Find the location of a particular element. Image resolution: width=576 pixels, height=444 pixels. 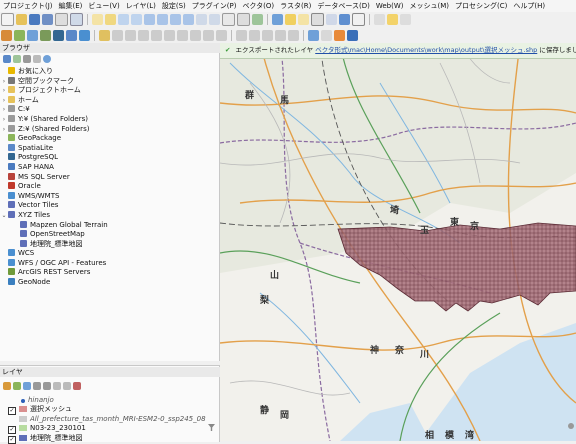

menu-item-5: プラグイン(P) is located at coordinates (214, 6).